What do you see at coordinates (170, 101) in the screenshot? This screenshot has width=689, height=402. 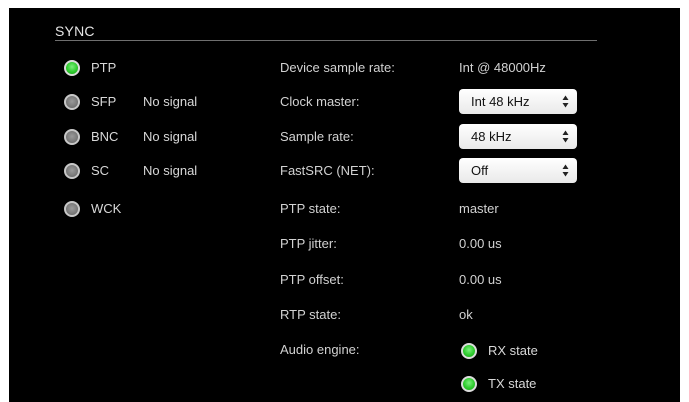 I see `source-sfp-status: No signal` at bounding box center [170, 101].